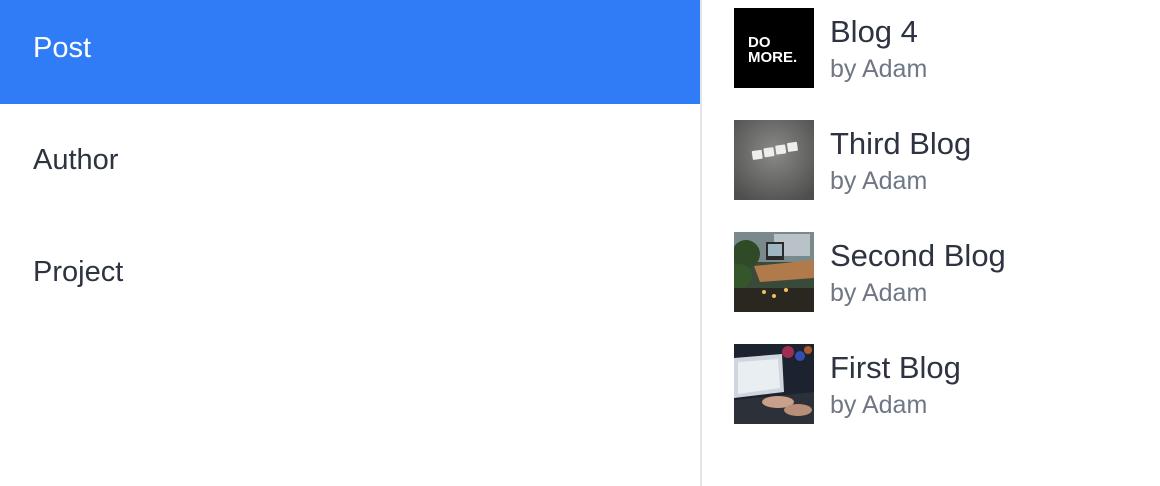 The width and height of the screenshot is (1160, 486). Describe the element at coordinates (874, 32) in the screenshot. I see `post-title: Blog 4` at that location.